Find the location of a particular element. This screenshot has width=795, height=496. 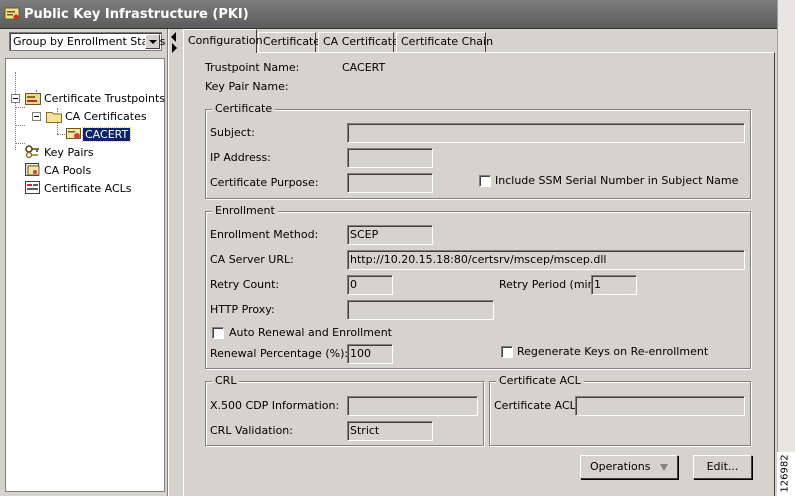

certificate-acl-label: Certificate ACL: is located at coordinates (537, 405).